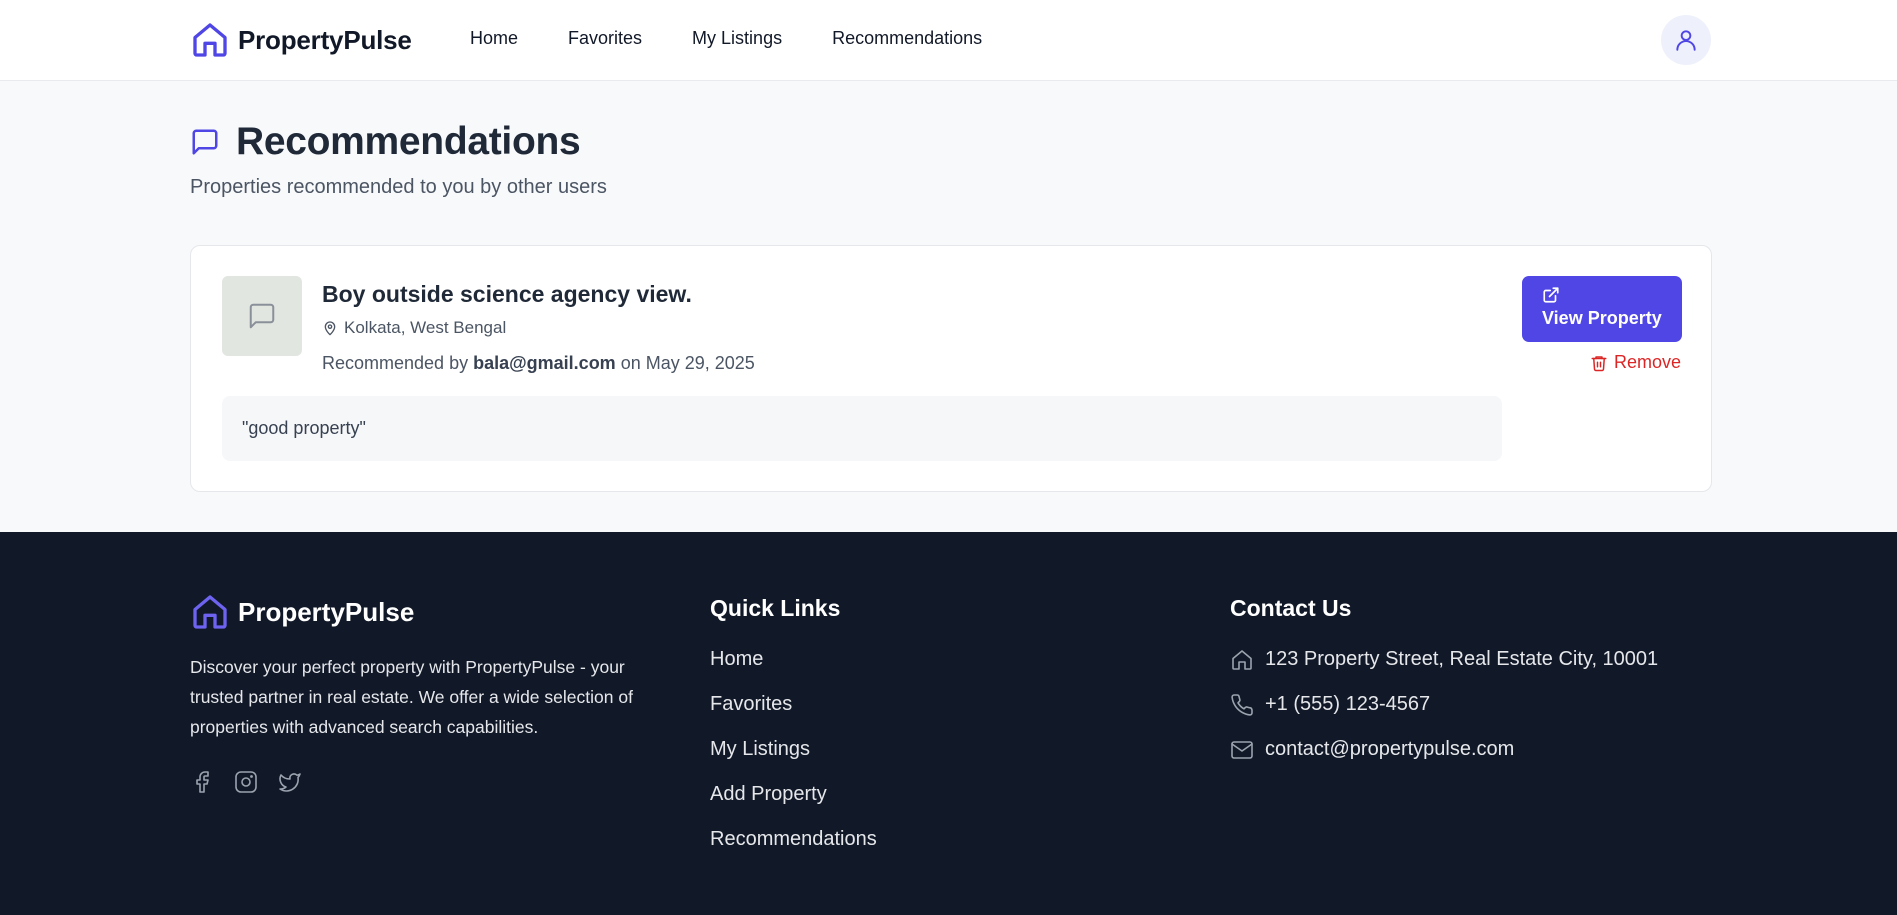 Image resolution: width=1897 pixels, height=915 pixels. I want to click on phone-text: +1 (555) 123-4567, so click(1348, 704).